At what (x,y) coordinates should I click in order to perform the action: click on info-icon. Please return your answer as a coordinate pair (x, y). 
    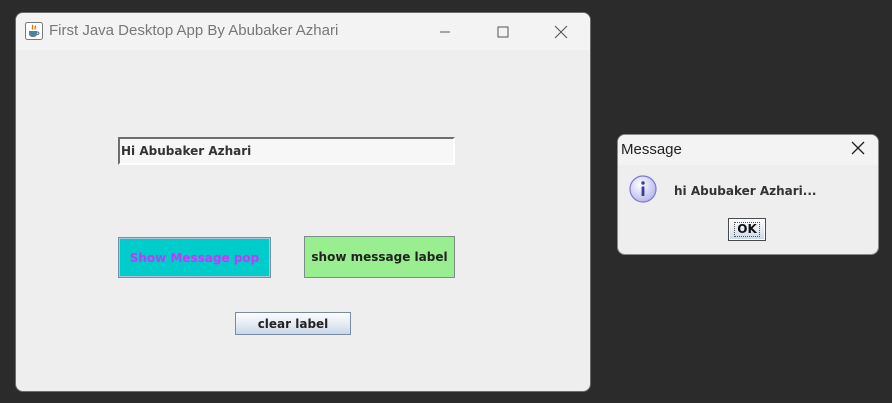
    Looking at the image, I should click on (643, 189).